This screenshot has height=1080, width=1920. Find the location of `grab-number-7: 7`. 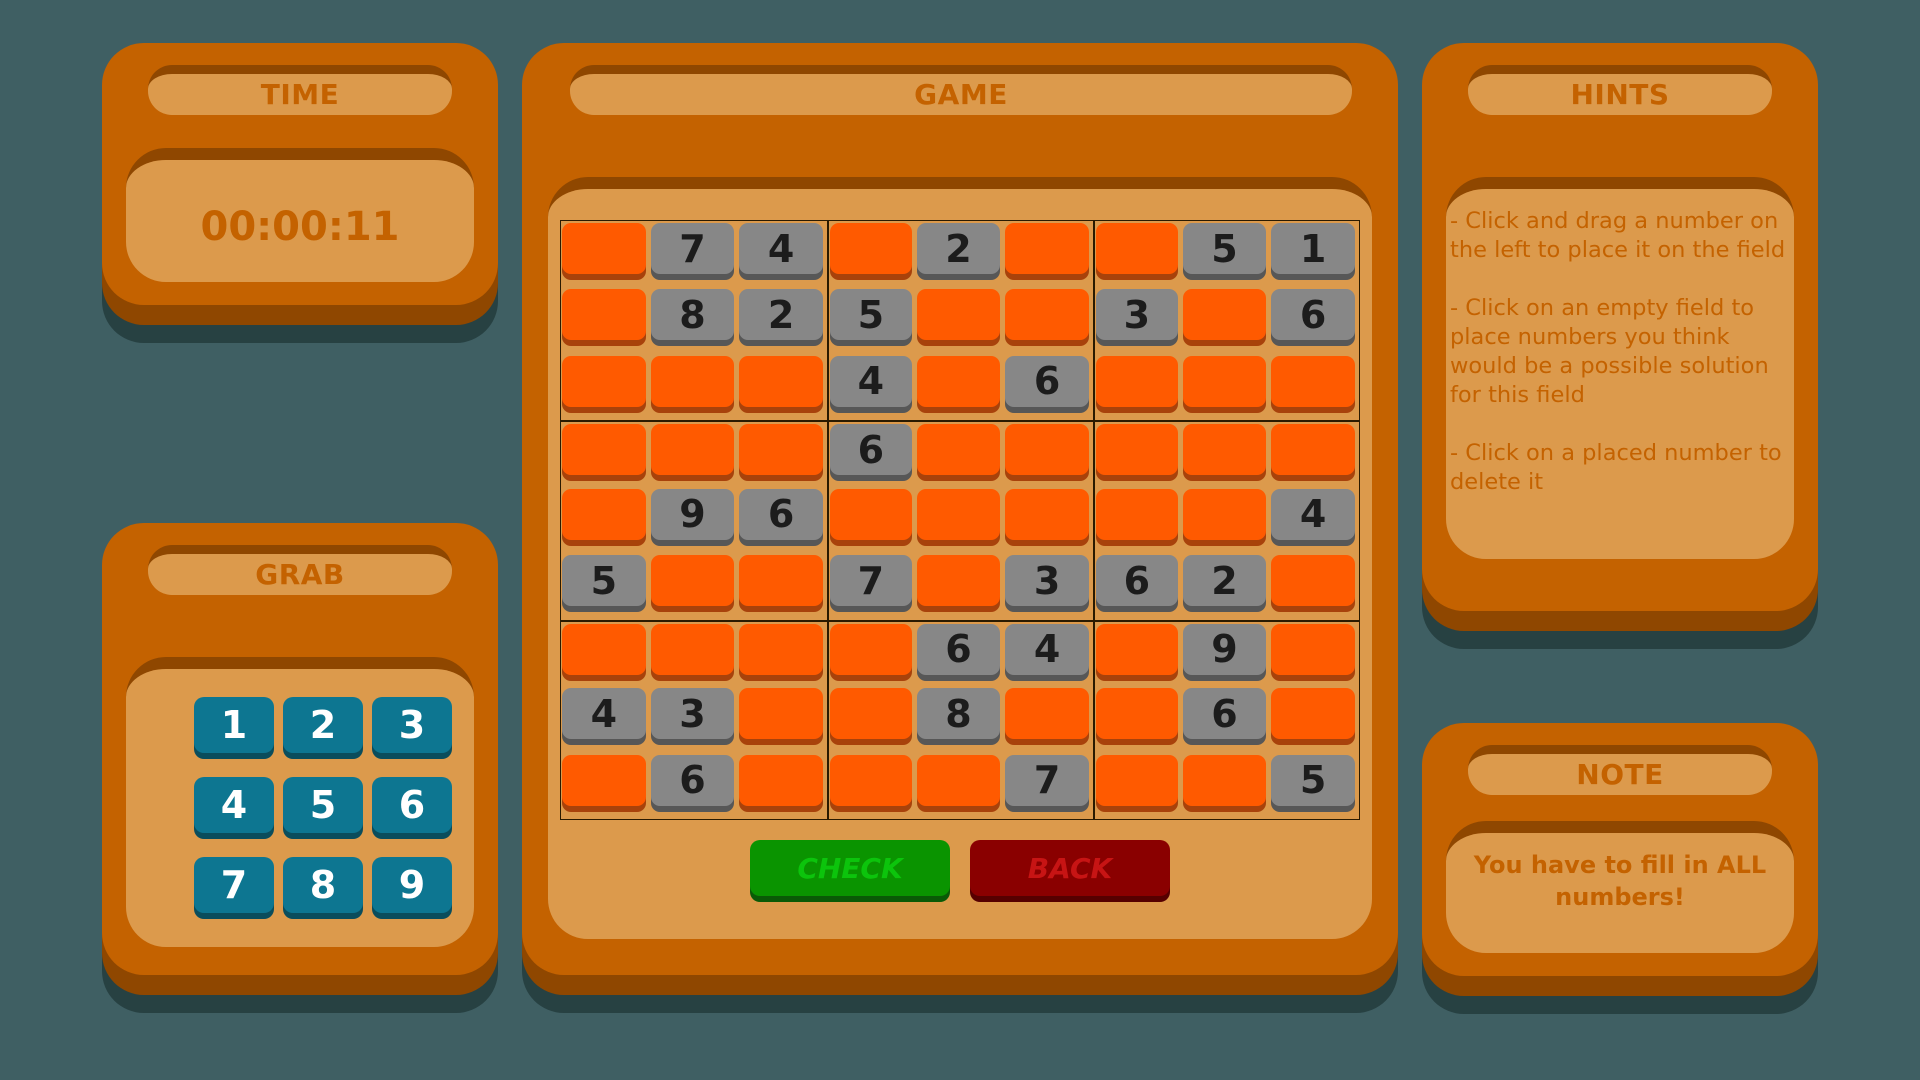

grab-number-7: 7 is located at coordinates (234, 885).